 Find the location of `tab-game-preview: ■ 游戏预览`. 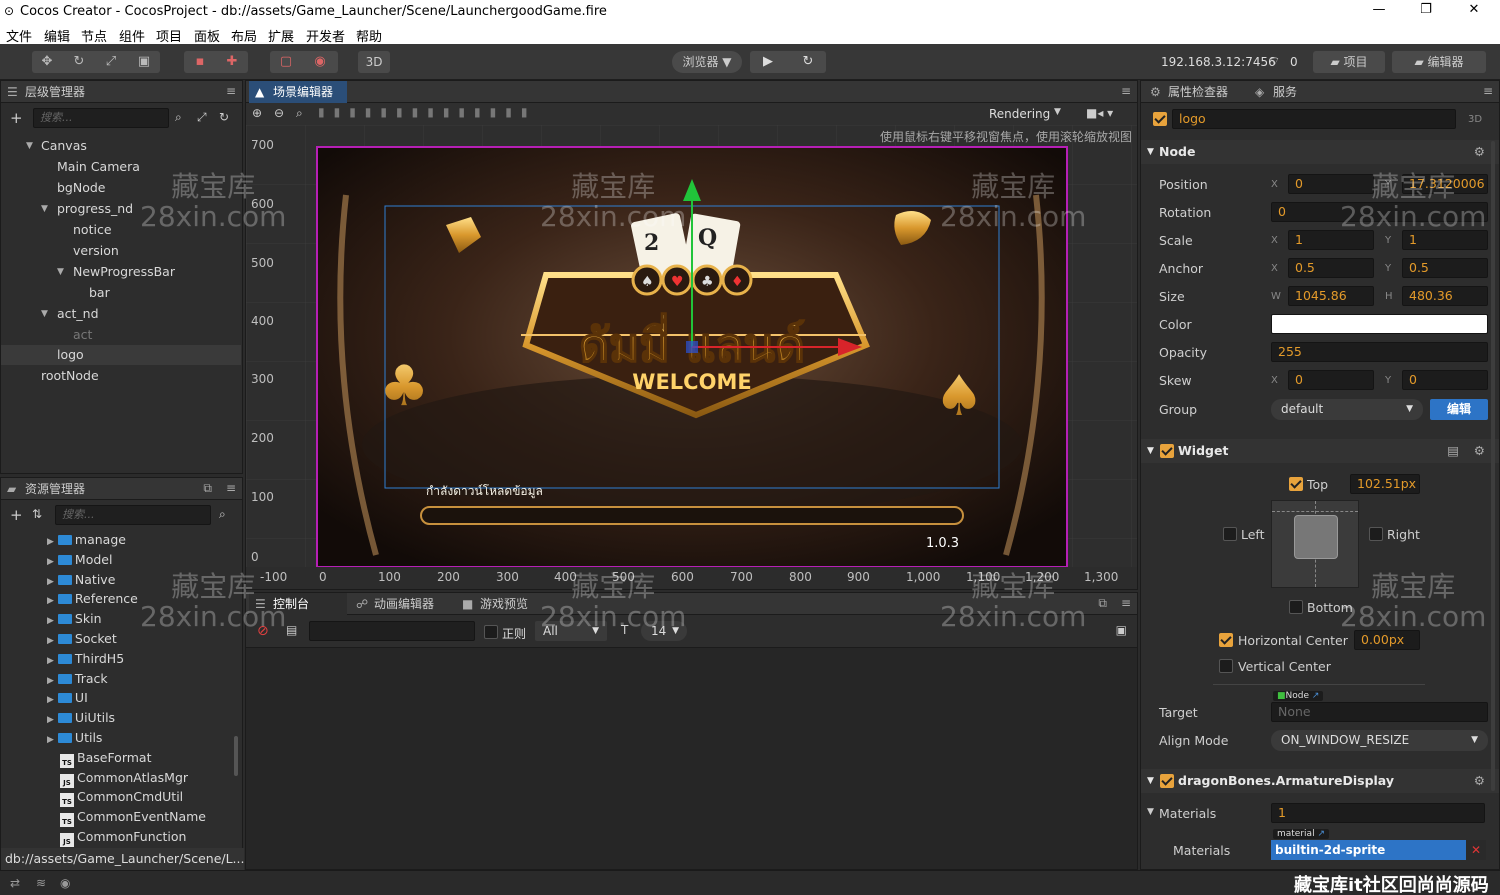

tab-game-preview: ■ 游戏预览 is located at coordinates (496, 604).